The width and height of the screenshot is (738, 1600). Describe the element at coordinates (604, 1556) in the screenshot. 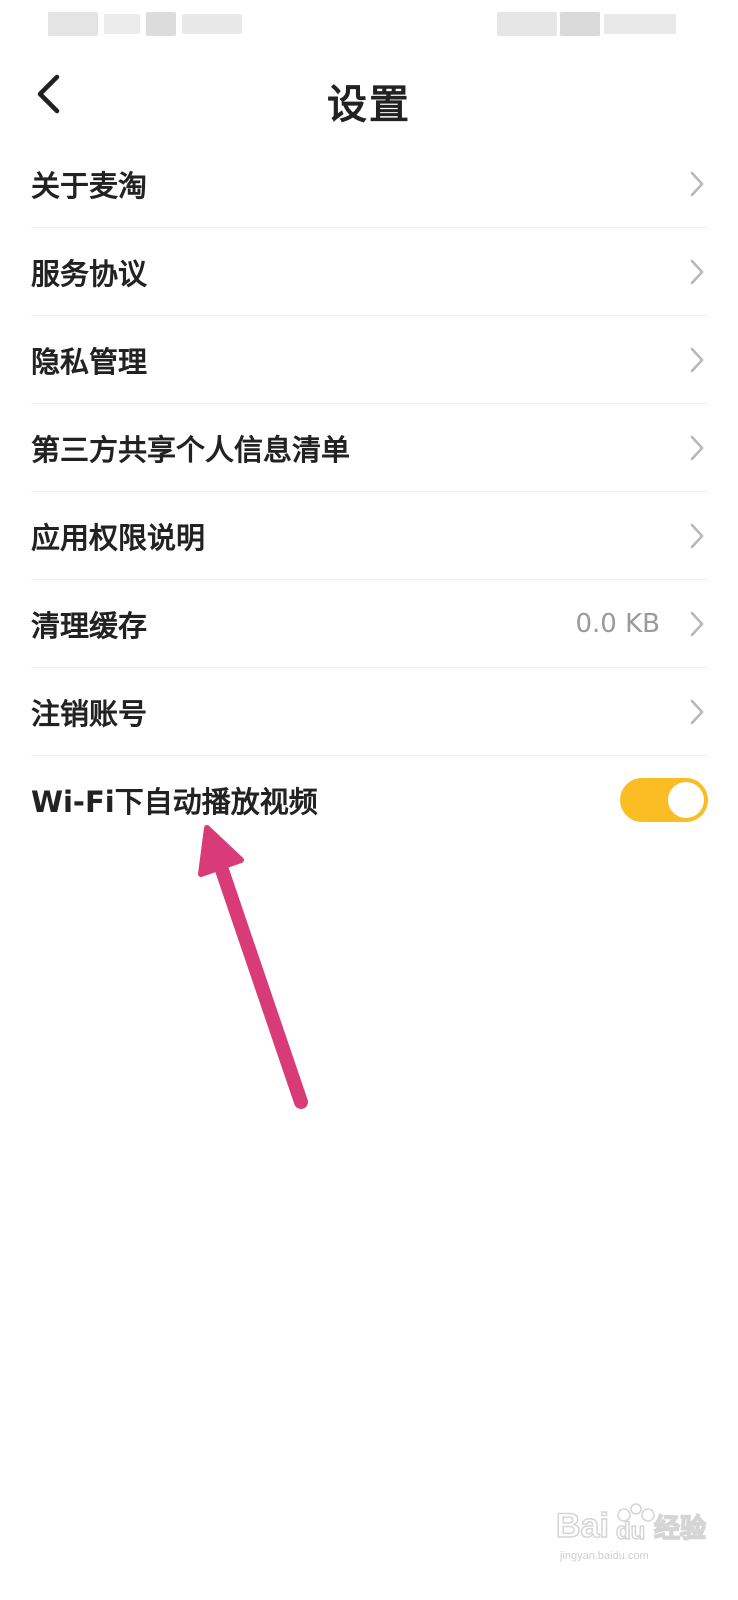

I see `svg-text: jingyan.baidu.com` at that location.